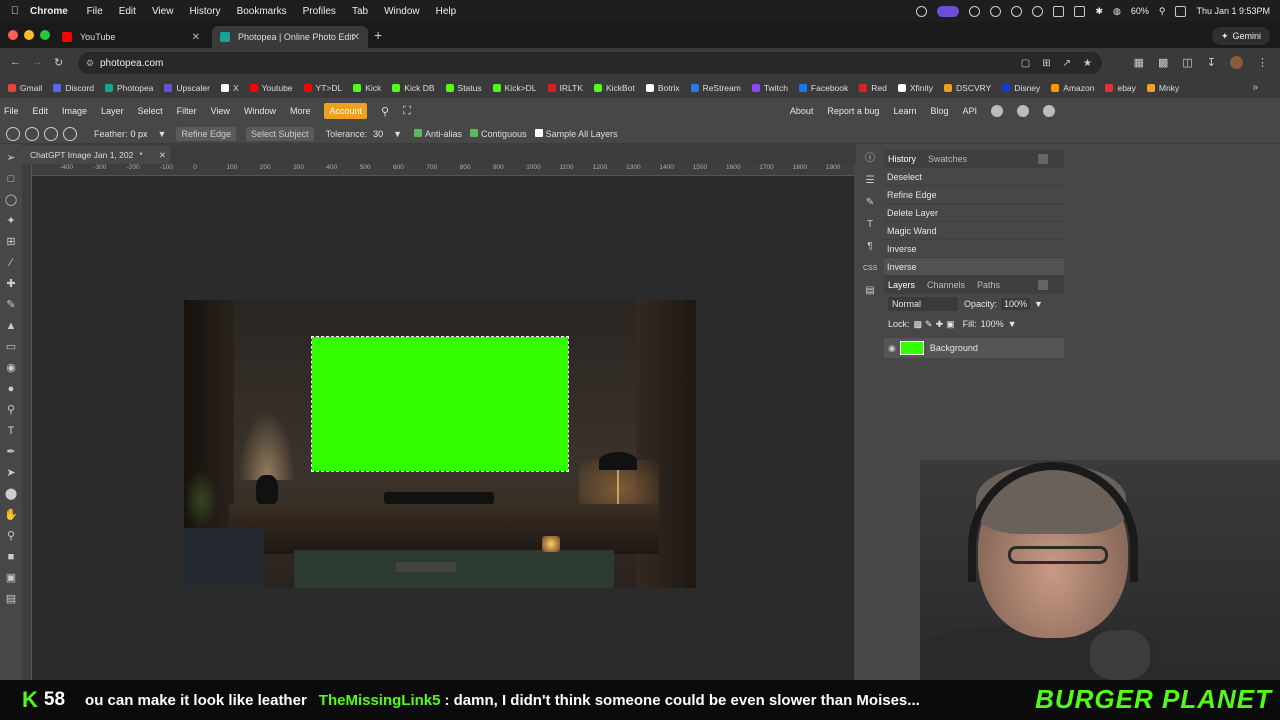 The width and height of the screenshot is (1280, 720). What do you see at coordinates (1163, 62) in the screenshot?
I see `puzzle-icon: ▩` at bounding box center [1163, 62].